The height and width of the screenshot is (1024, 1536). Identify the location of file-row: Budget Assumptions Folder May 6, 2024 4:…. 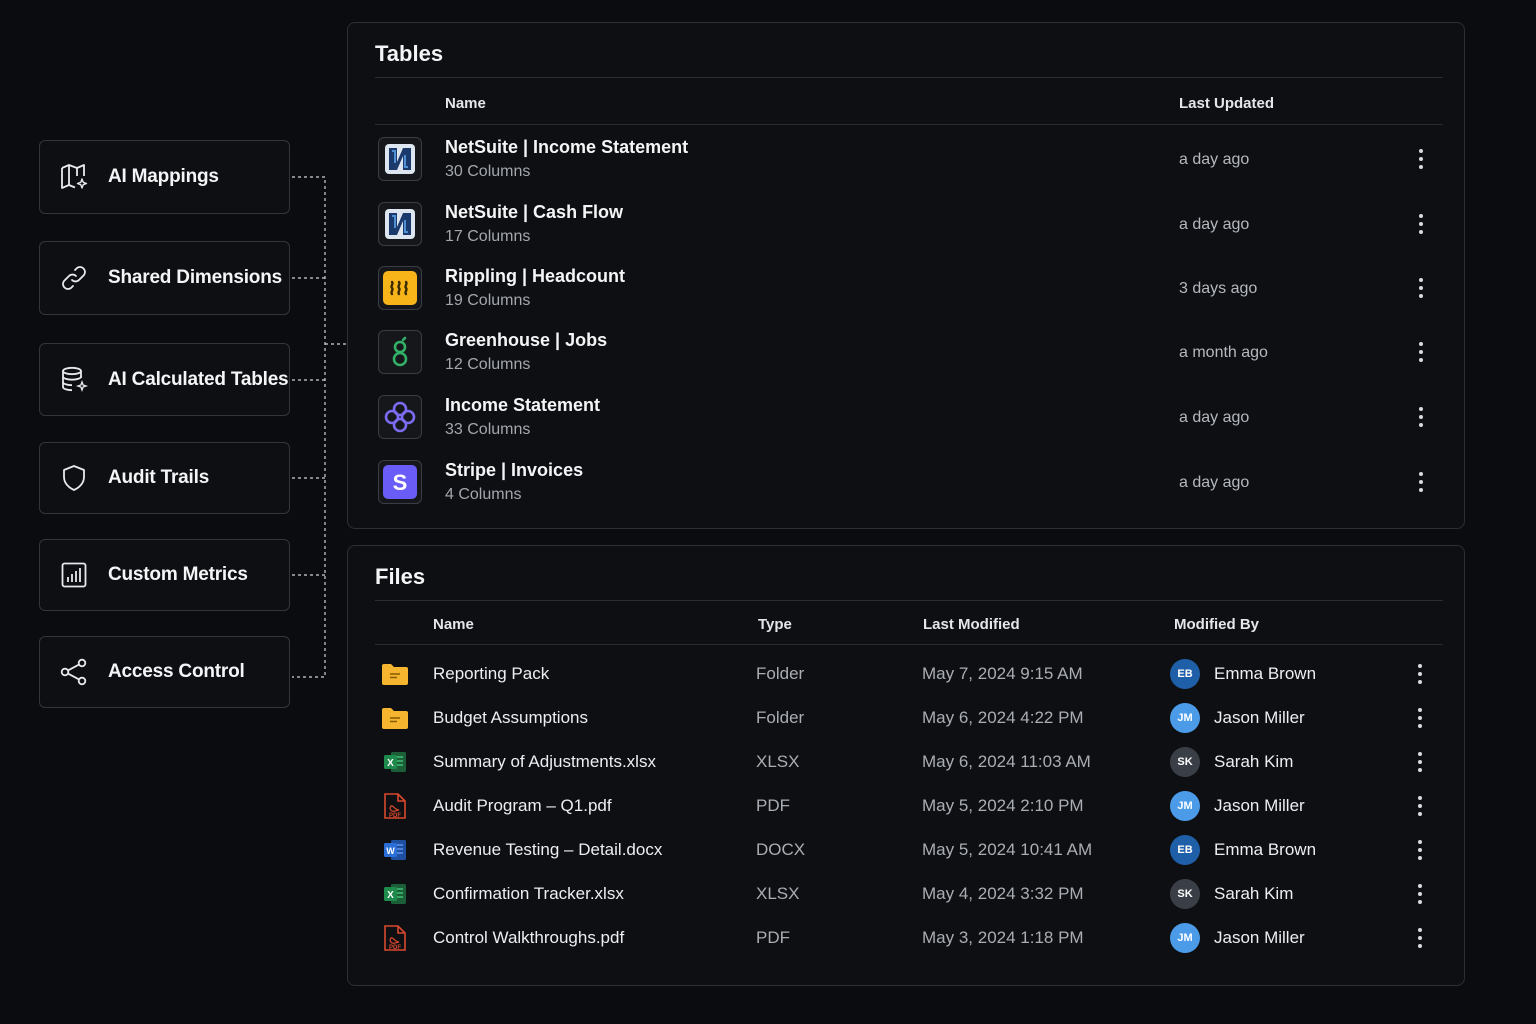
(909, 718).